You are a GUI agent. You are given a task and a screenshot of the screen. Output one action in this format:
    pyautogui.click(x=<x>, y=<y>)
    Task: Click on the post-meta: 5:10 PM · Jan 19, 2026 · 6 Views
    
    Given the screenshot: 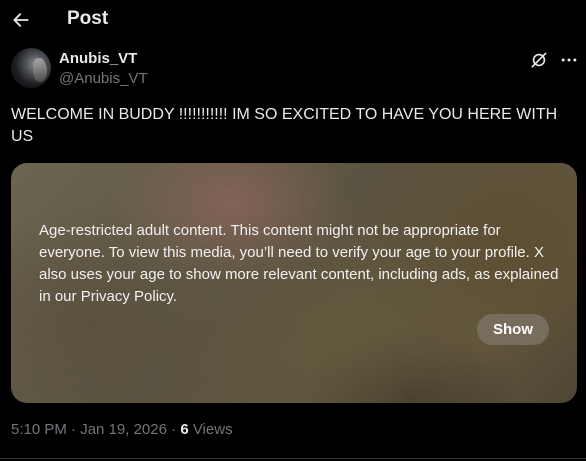 What is the action you would take?
    pyautogui.click(x=122, y=429)
    